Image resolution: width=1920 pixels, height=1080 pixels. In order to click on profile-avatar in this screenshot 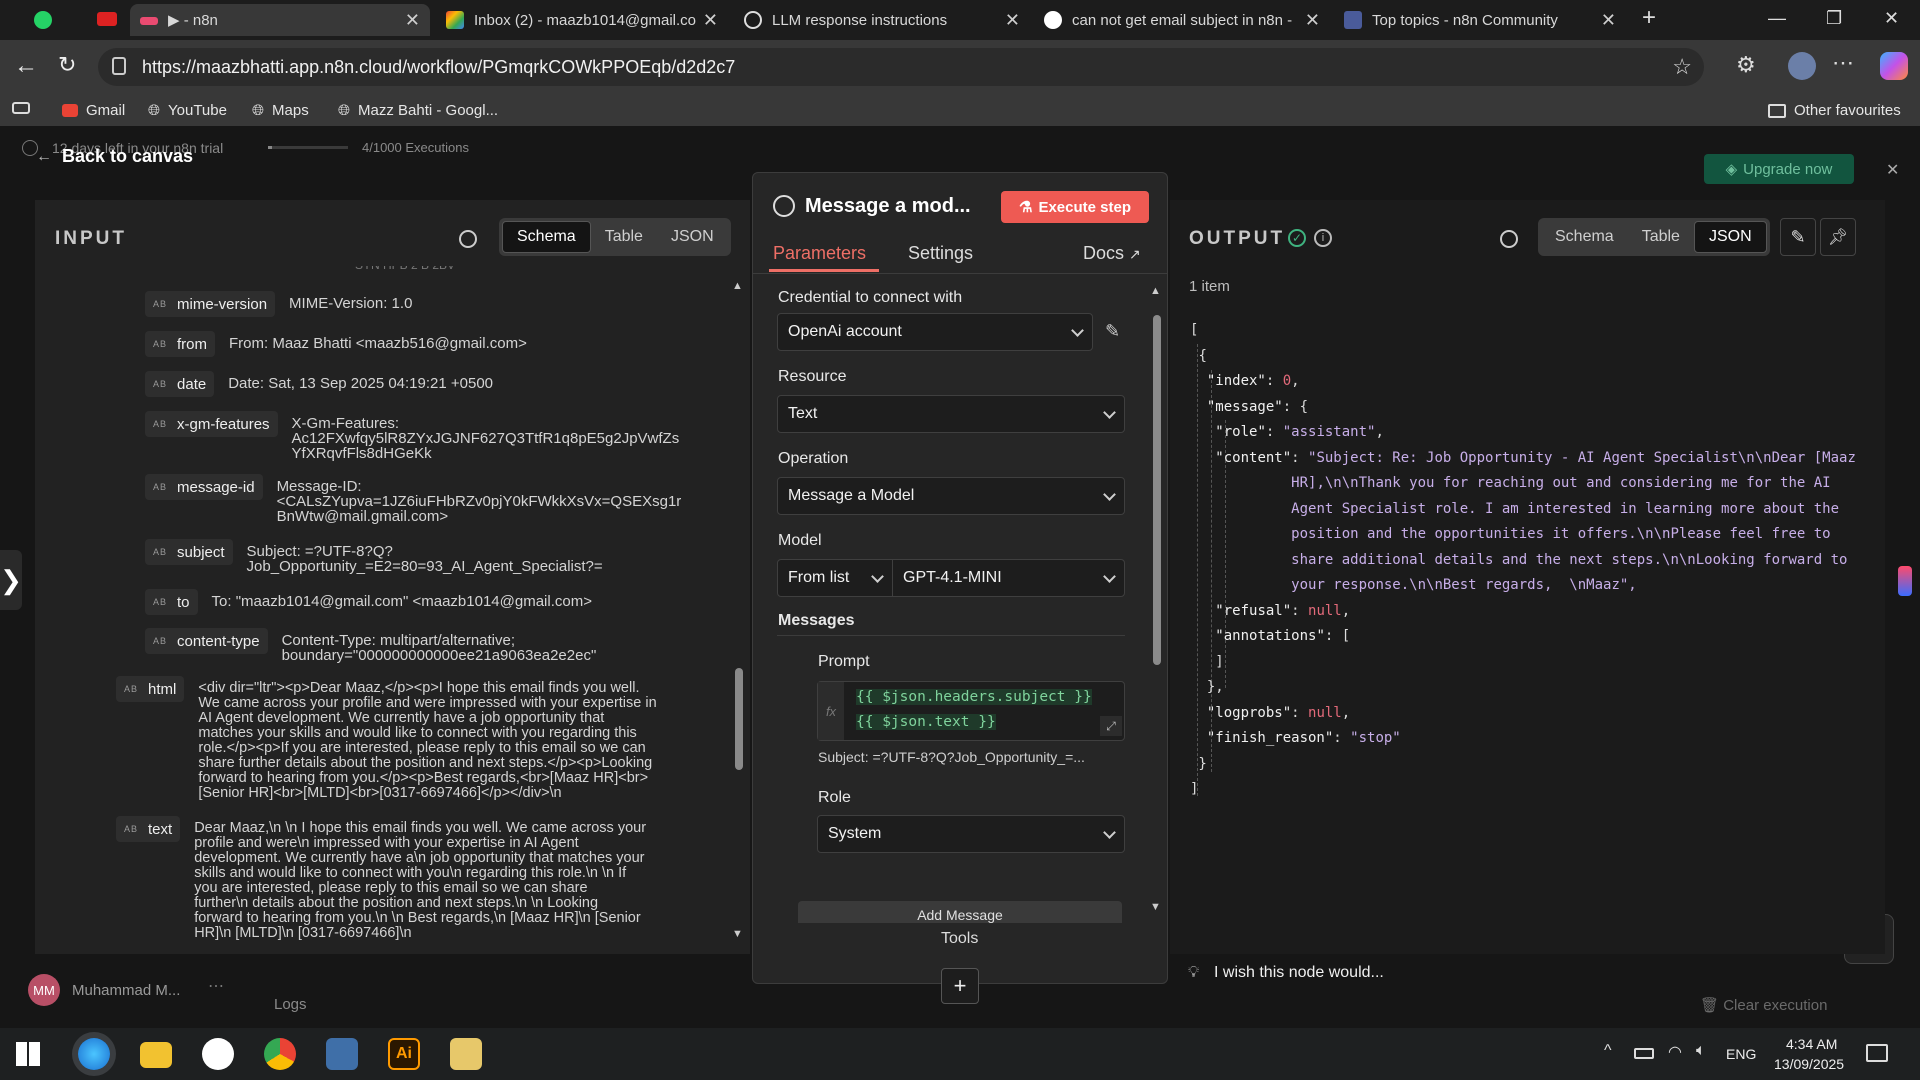, I will do `click(1802, 66)`.